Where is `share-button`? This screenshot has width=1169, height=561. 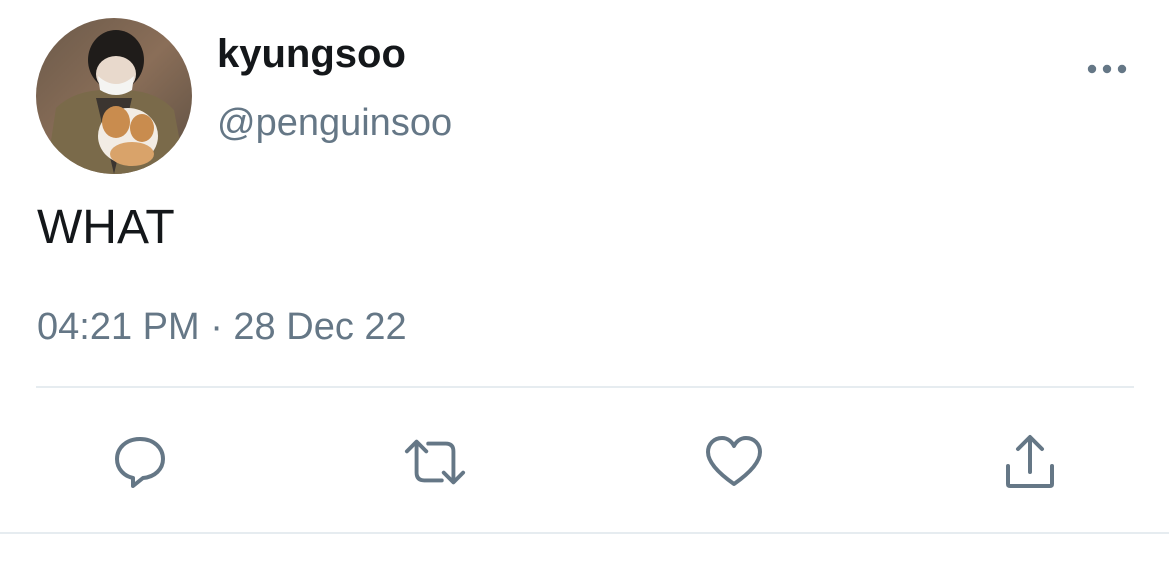 share-button is located at coordinates (1030, 462).